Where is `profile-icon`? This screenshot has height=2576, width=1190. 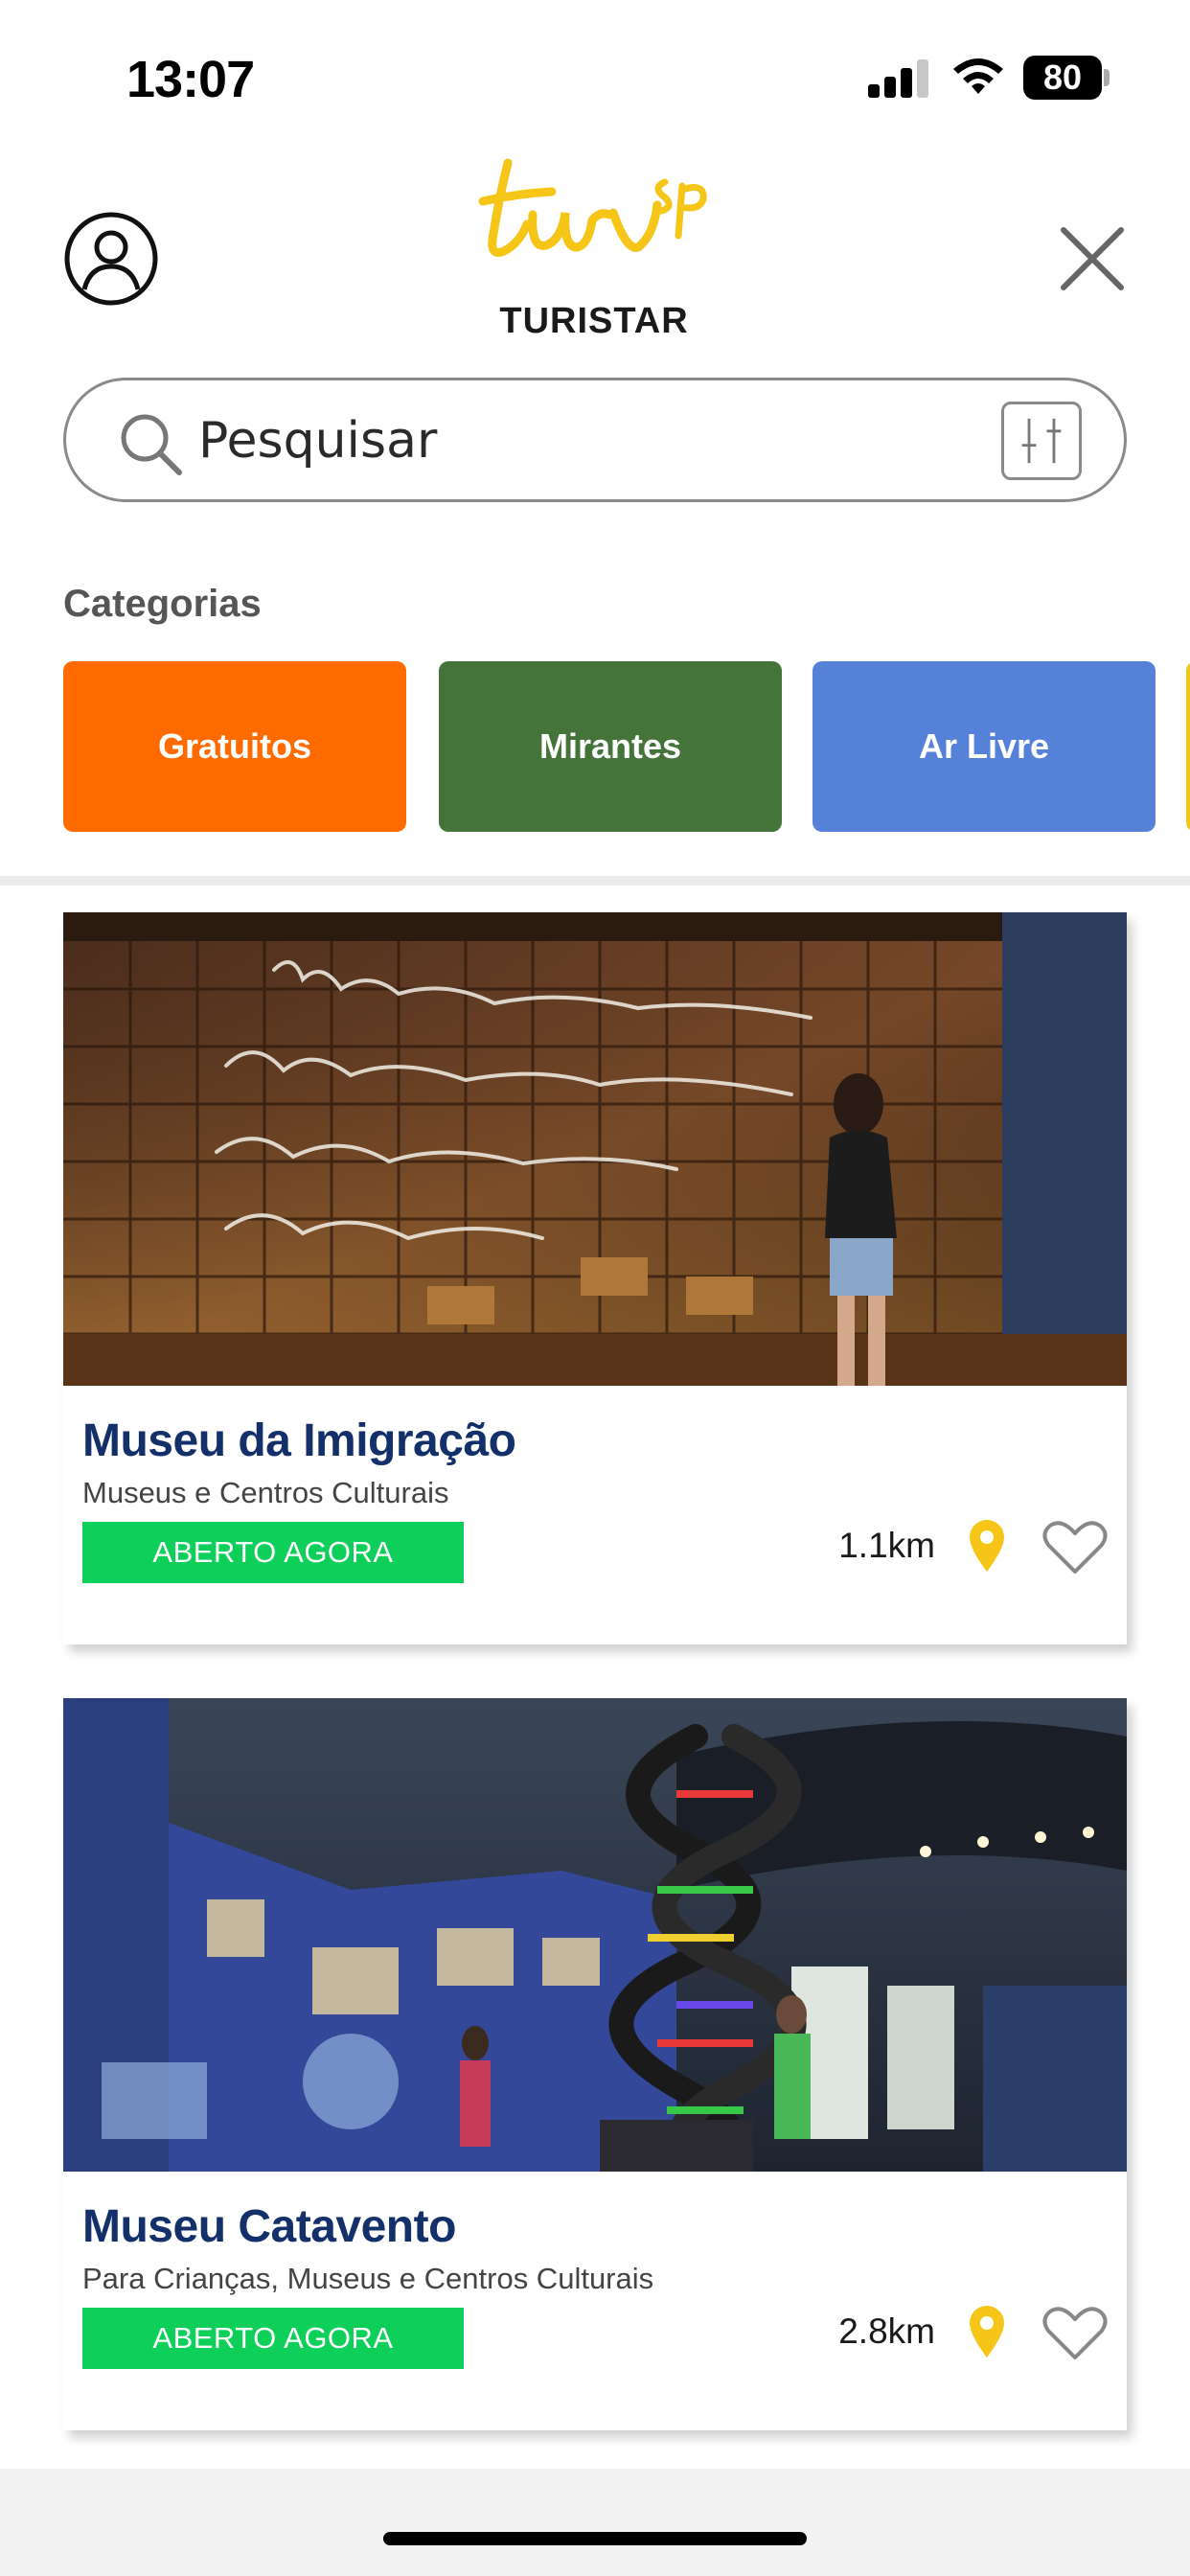
profile-icon is located at coordinates (111, 259).